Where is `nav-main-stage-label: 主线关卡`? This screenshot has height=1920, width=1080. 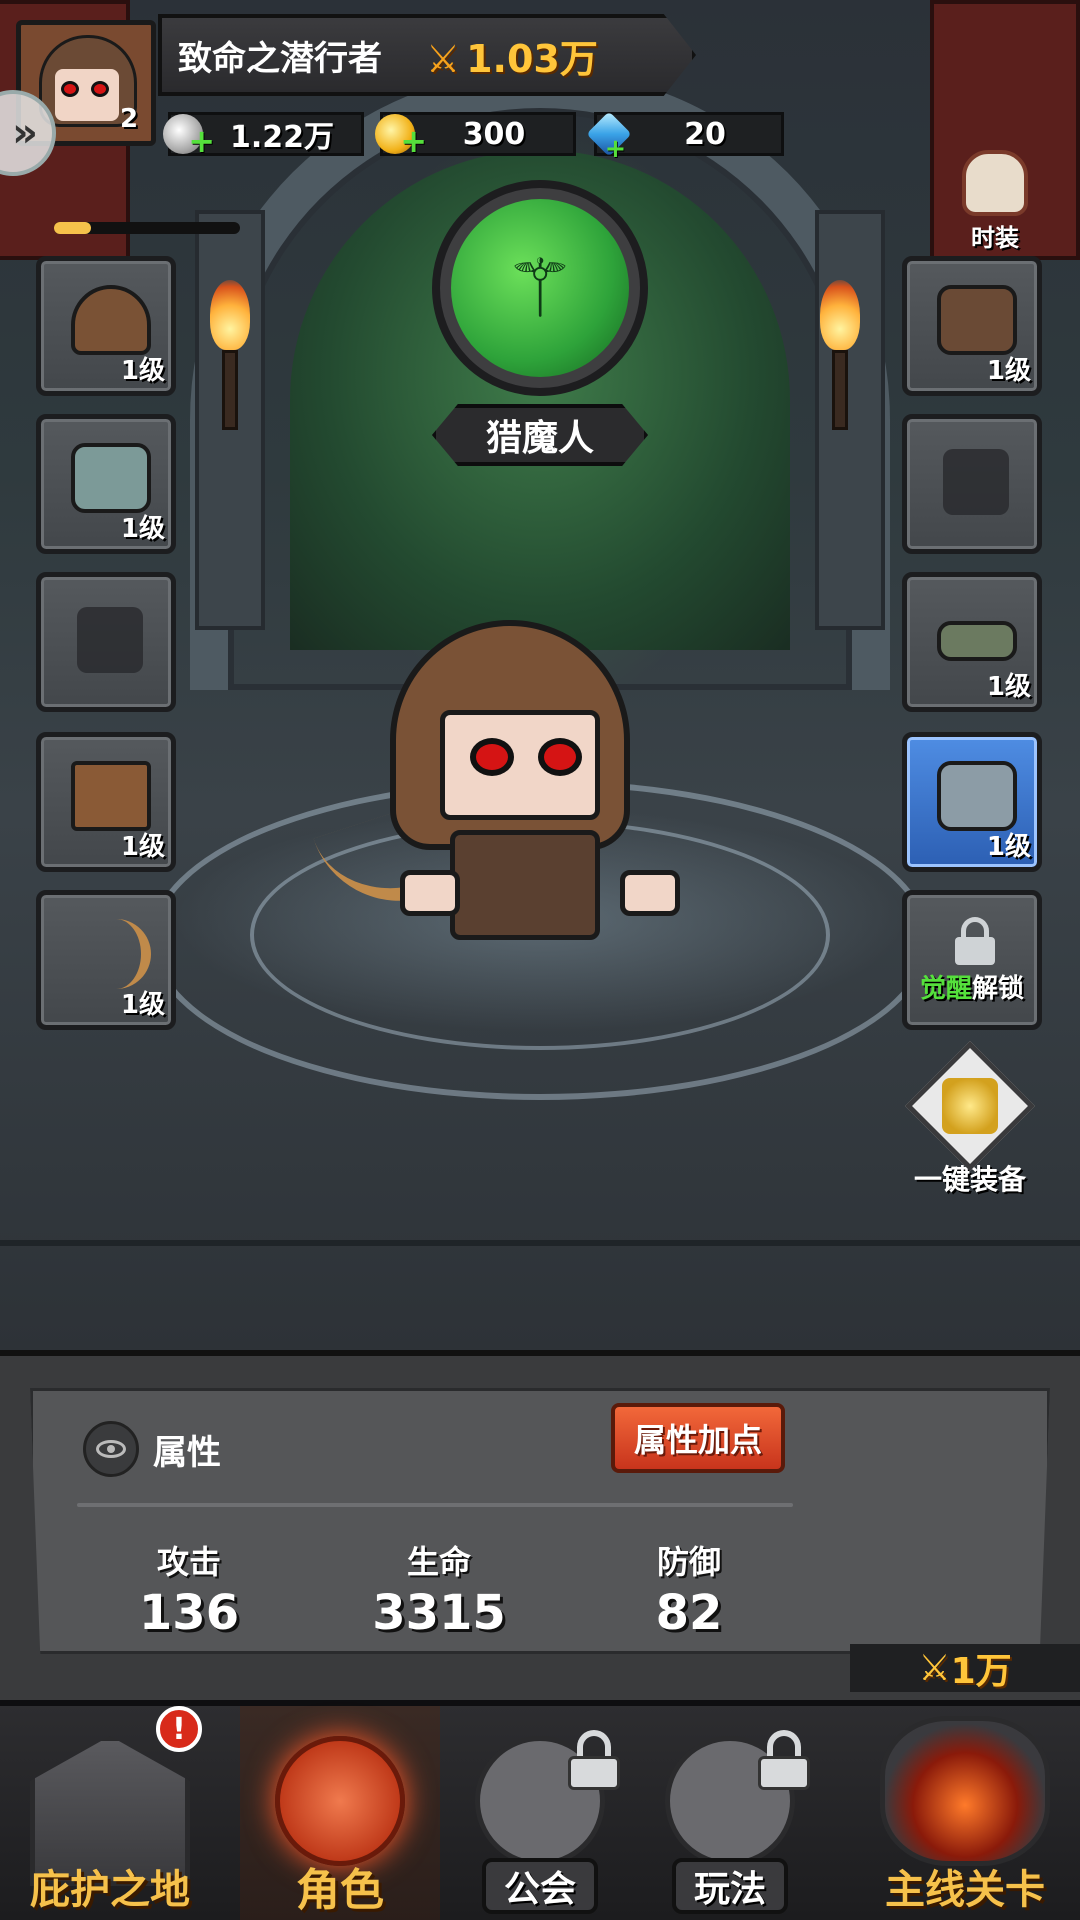 nav-main-stage-label: 主线关卡 is located at coordinates (965, 1890).